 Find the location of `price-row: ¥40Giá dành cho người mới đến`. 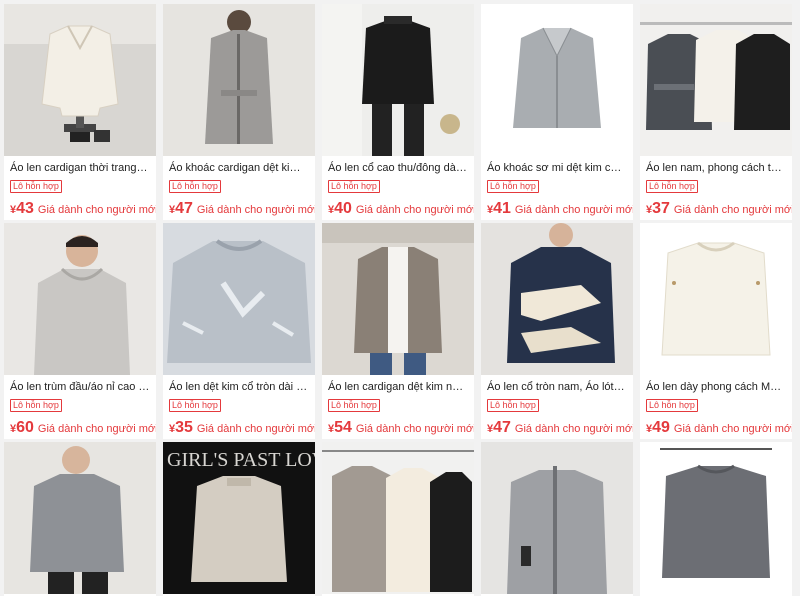

price-row: ¥40Giá dành cho người mới đến is located at coordinates (398, 209).